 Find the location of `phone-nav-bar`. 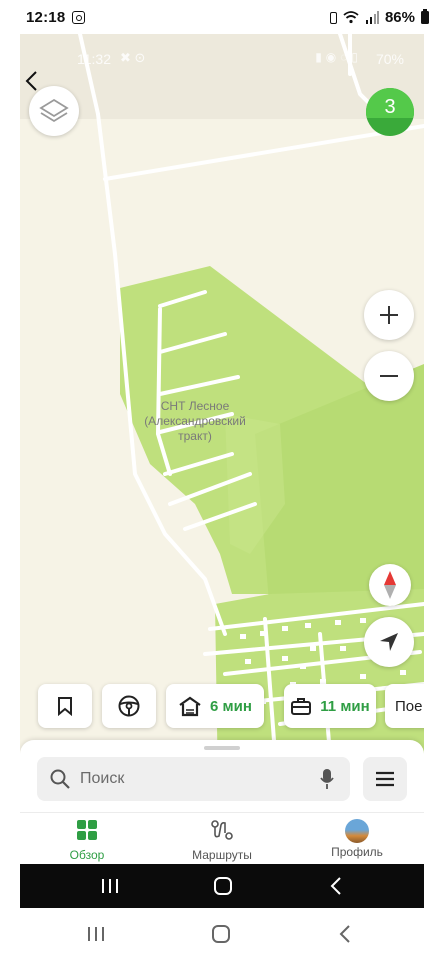

phone-nav-bar is located at coordinates (221, 934).